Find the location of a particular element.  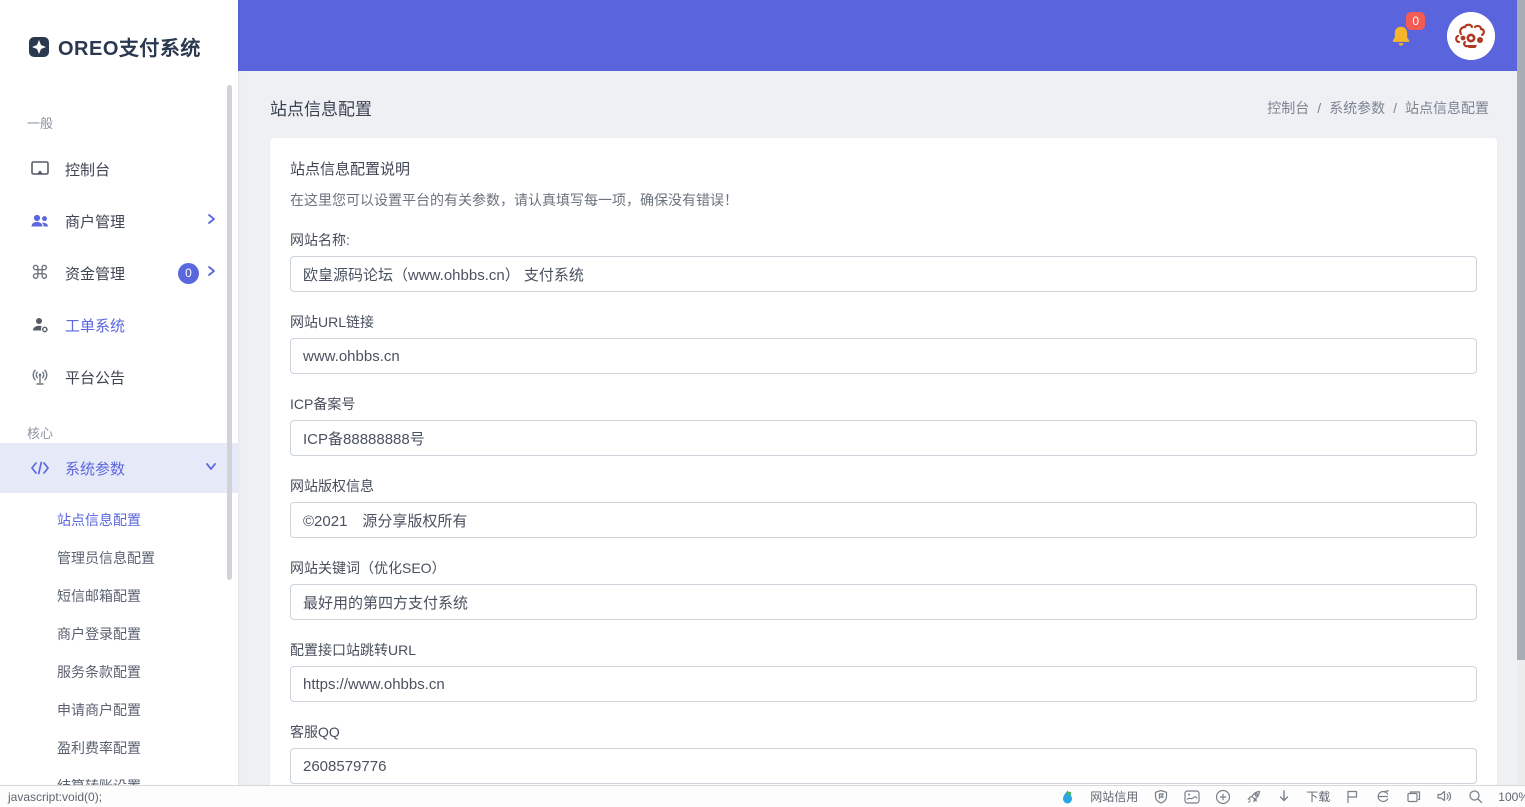

chevron-down-icon is located at coordinates (211, 468).